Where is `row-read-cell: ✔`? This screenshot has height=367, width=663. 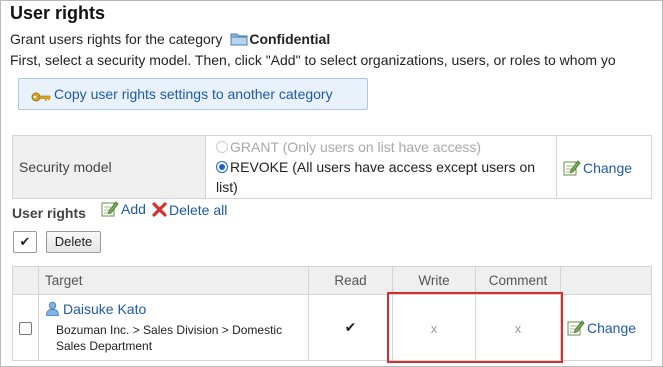
row-read-cell: ✔ is located at coordinates (350, 327).